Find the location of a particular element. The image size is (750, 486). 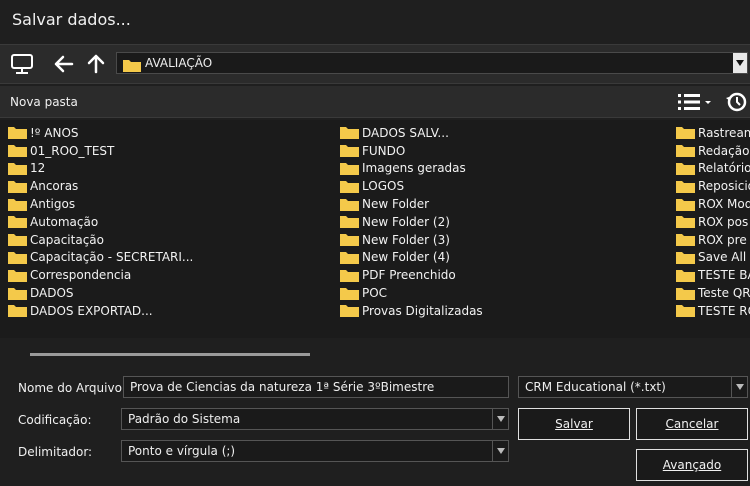

folder-item: Teste QRC is located at coordinates (713, 293).